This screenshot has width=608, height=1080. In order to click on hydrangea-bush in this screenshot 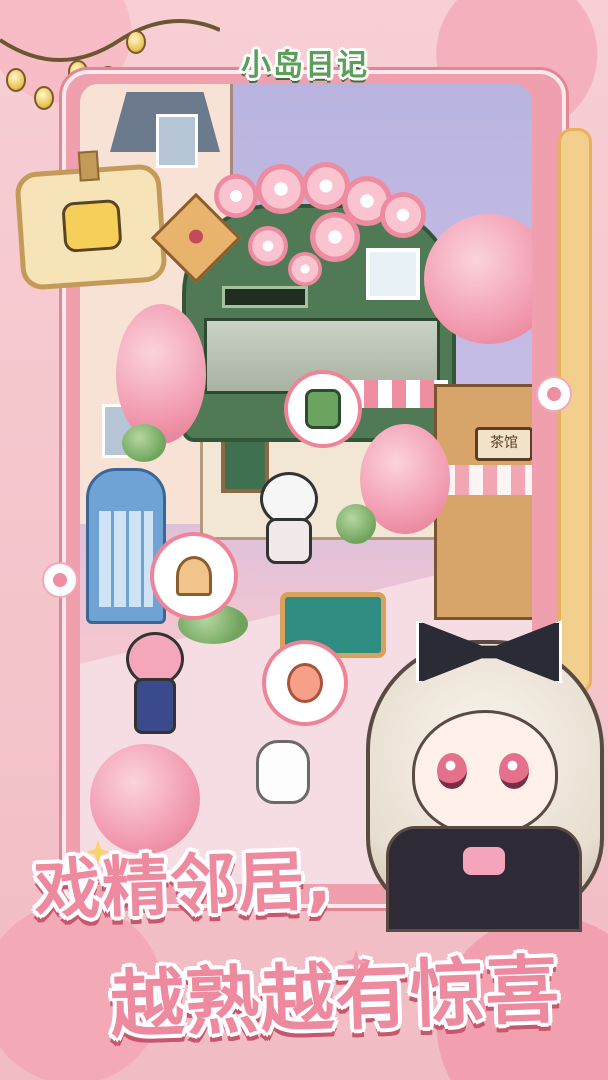, I will do `click(144, 443)`.